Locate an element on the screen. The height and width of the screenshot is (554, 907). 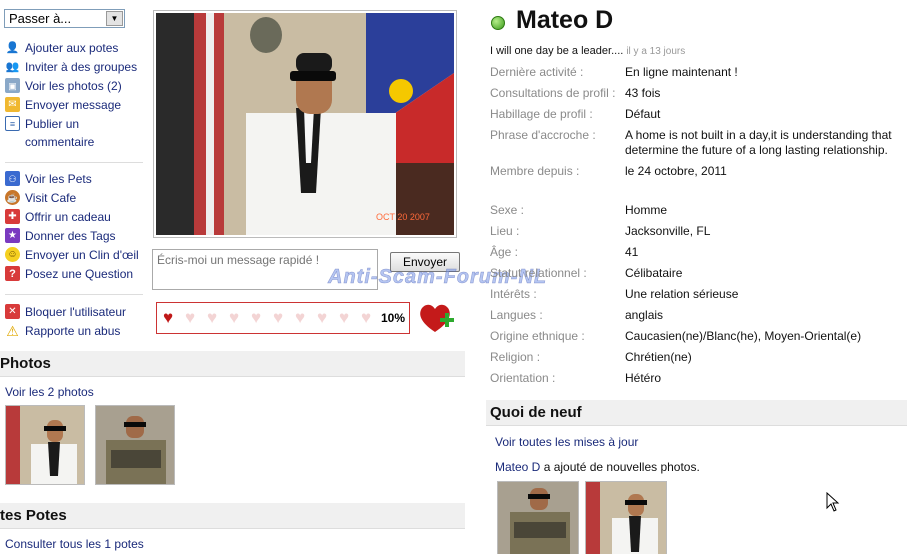
menu-item-label: Donner des Tags is located at coordinates (70, 236).